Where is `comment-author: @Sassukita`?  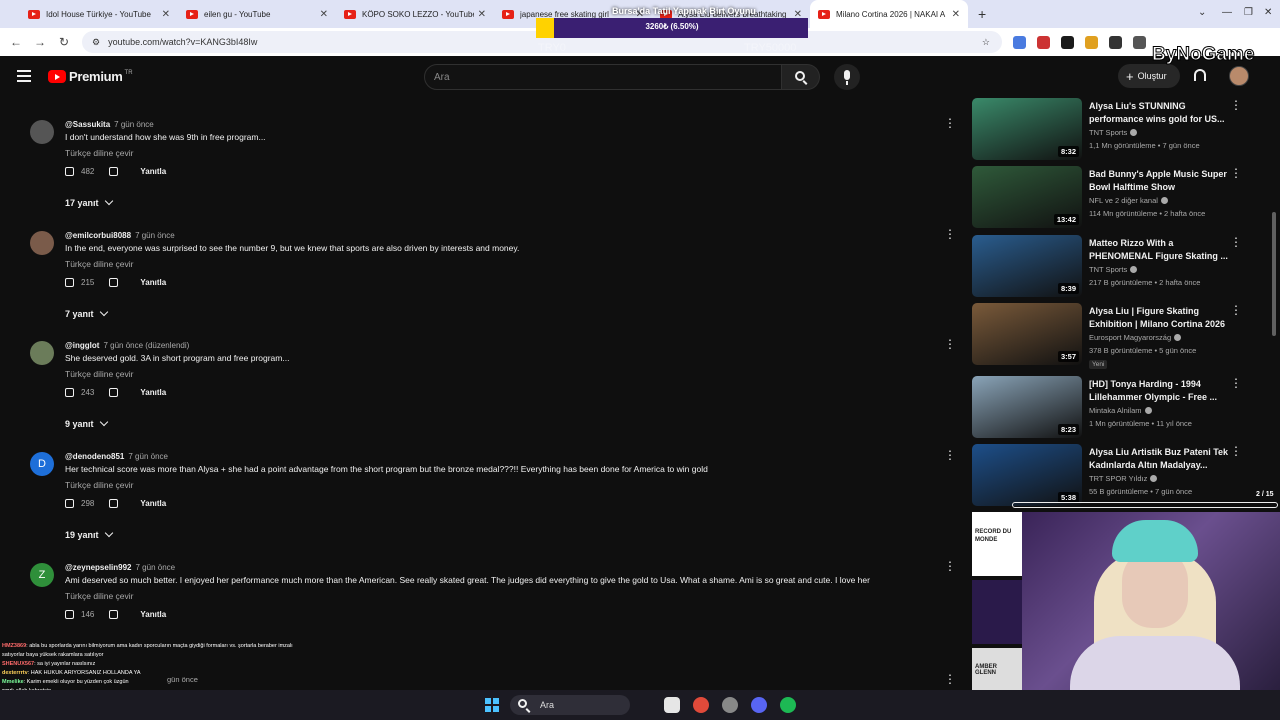
comment-author: @Sassukita is located at coordinates (87, 124).